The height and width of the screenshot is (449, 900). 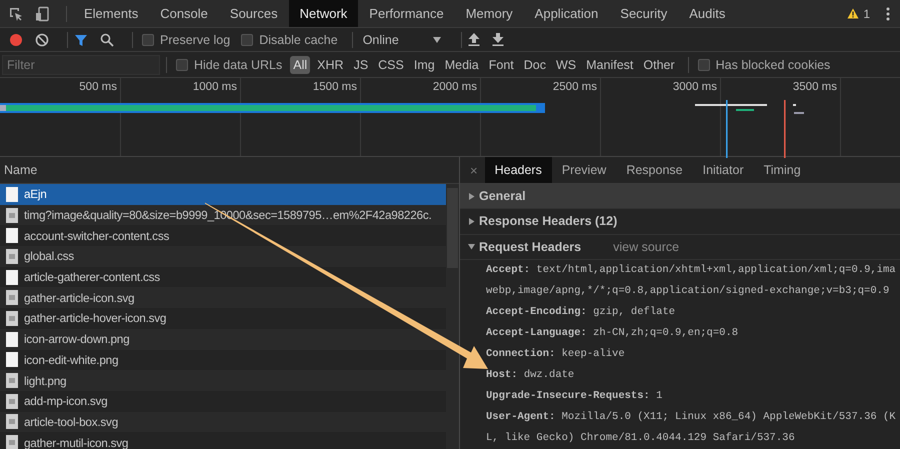 I want to click on time-tick: 3500 ms, so click(x=815, y=86).